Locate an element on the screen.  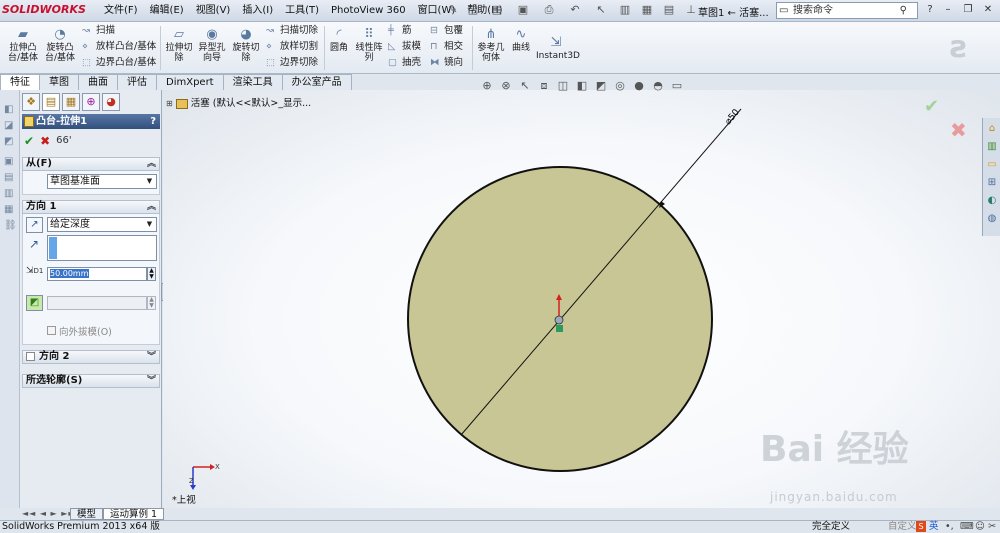
ime-softkeyboard-icon: ⌨ is located at coordinates (967, 527).